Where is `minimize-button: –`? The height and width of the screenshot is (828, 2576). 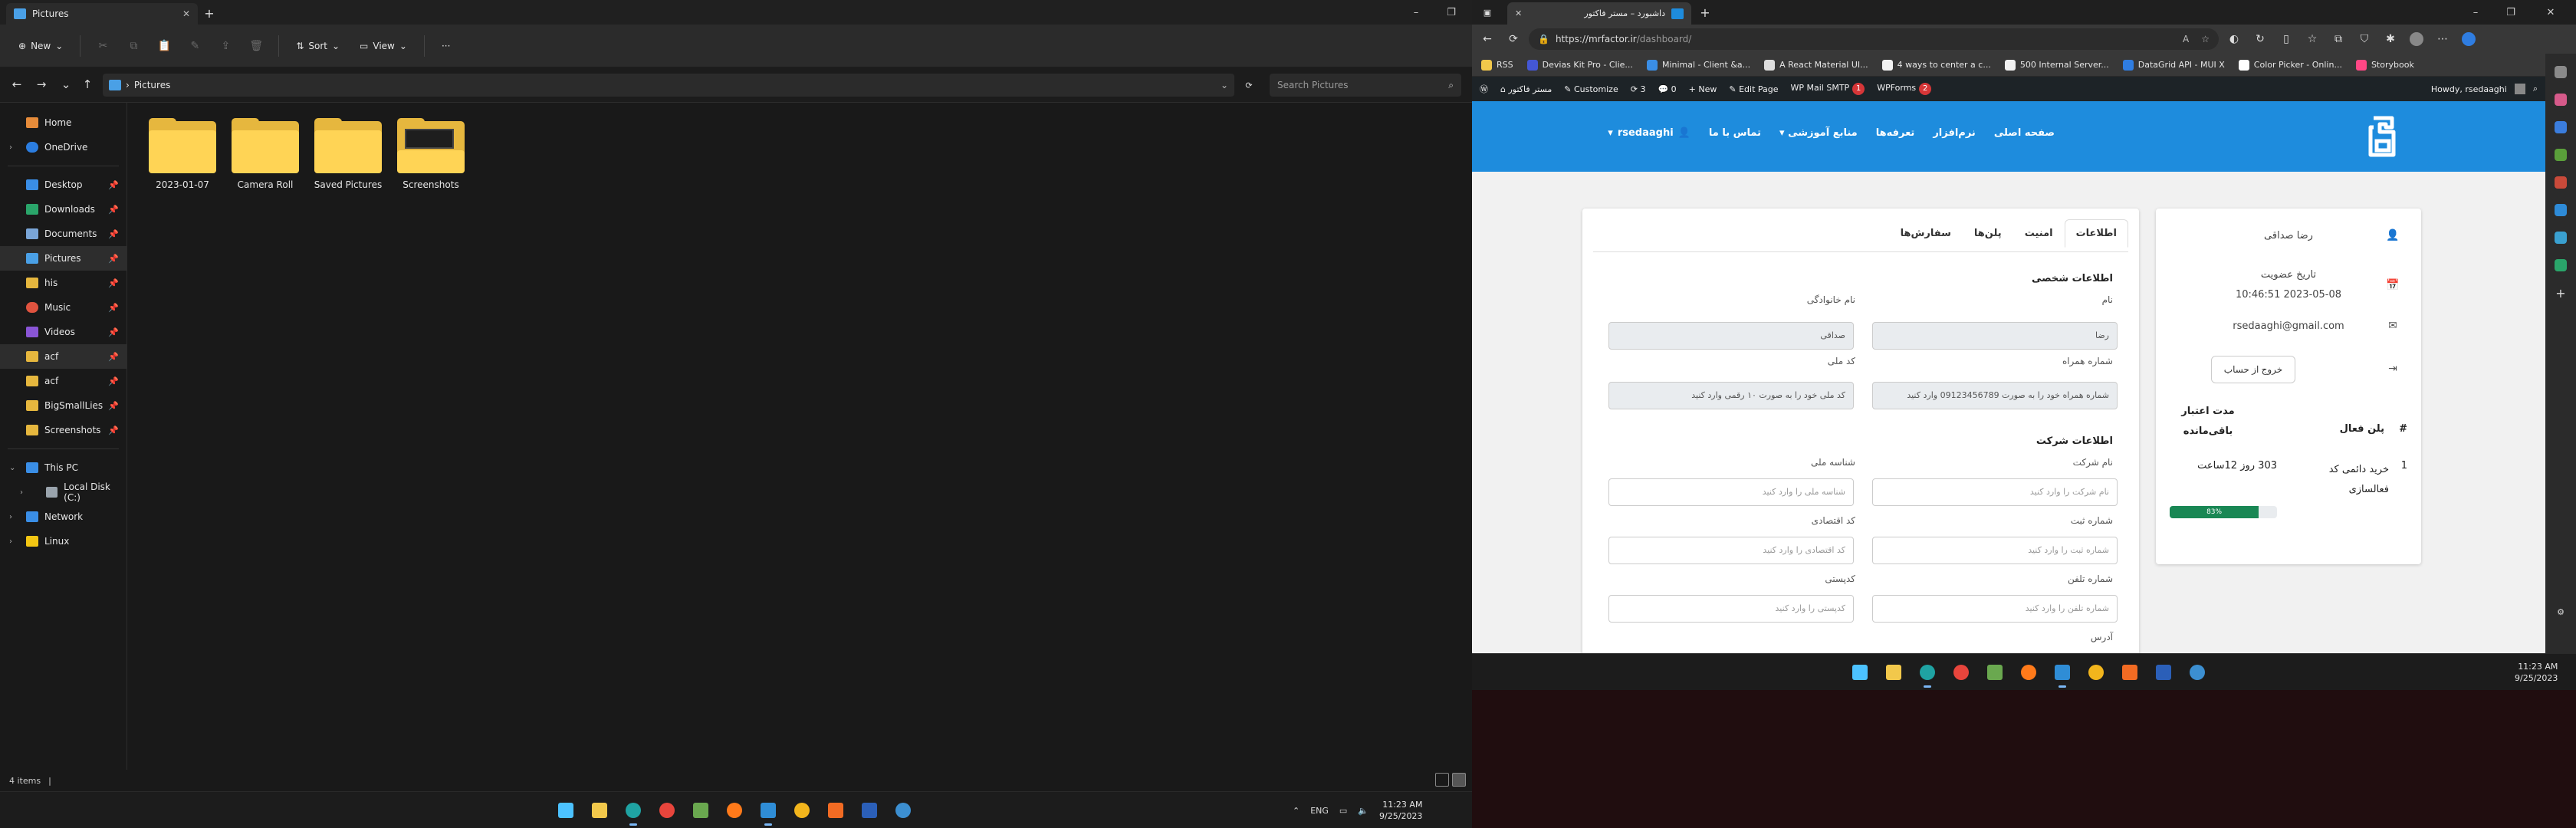
minimize-button: – is located at coordinates (2476, 13).